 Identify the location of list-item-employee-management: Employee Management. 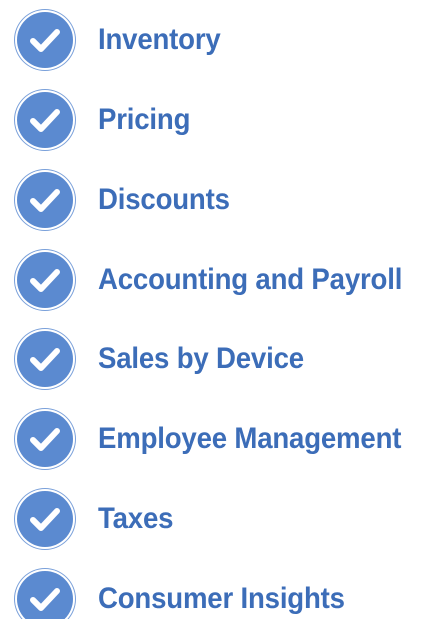
(219, 441).